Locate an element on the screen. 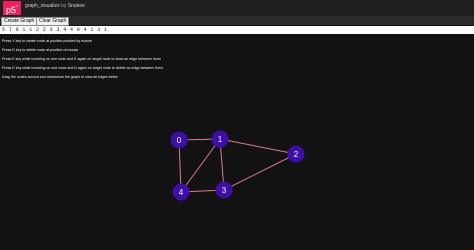 The image size is (474, 250). node-label-3: 3 is located at coordinates (224, 190).